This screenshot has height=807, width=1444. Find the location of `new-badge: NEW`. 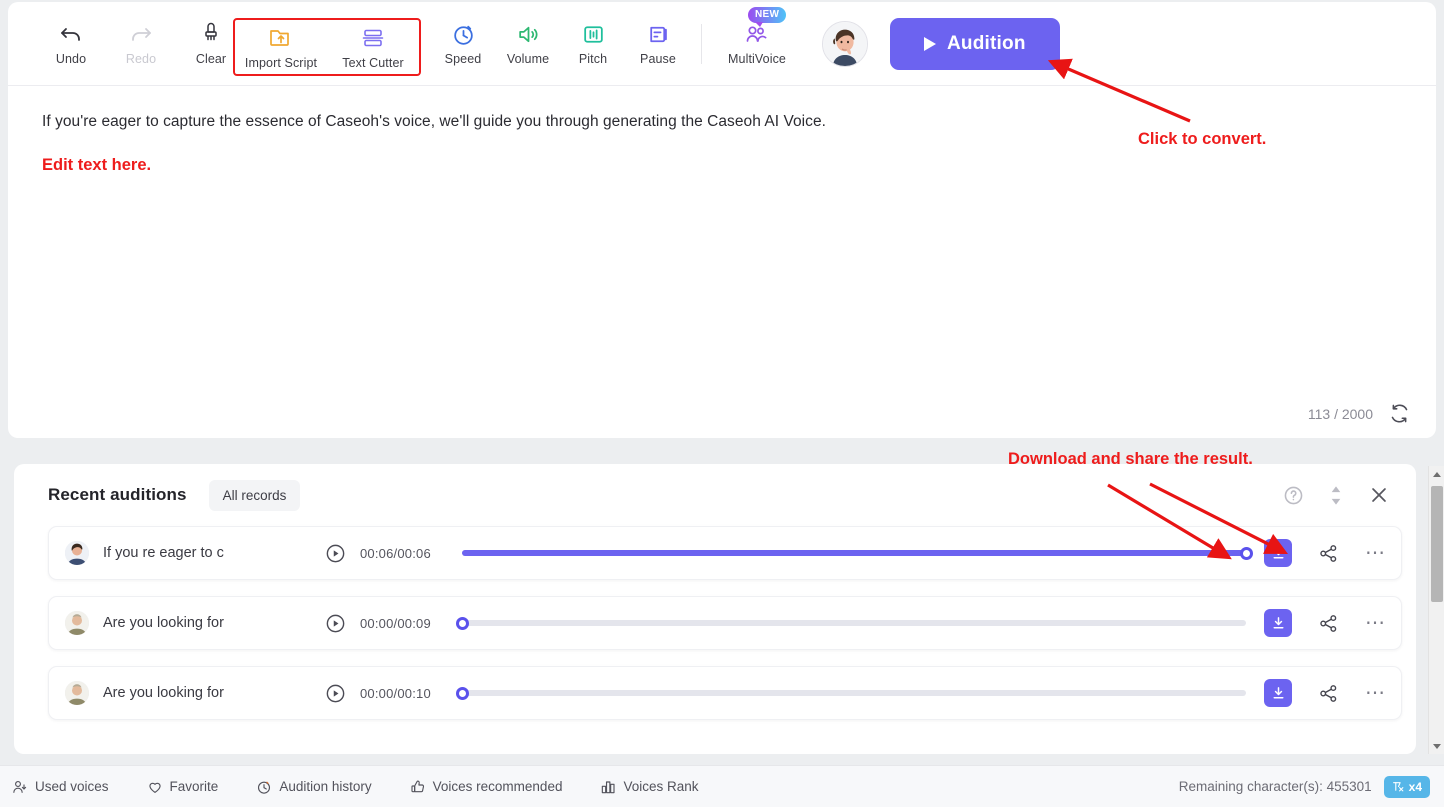

new-badge: NEW is located at coordinates (767, 16).